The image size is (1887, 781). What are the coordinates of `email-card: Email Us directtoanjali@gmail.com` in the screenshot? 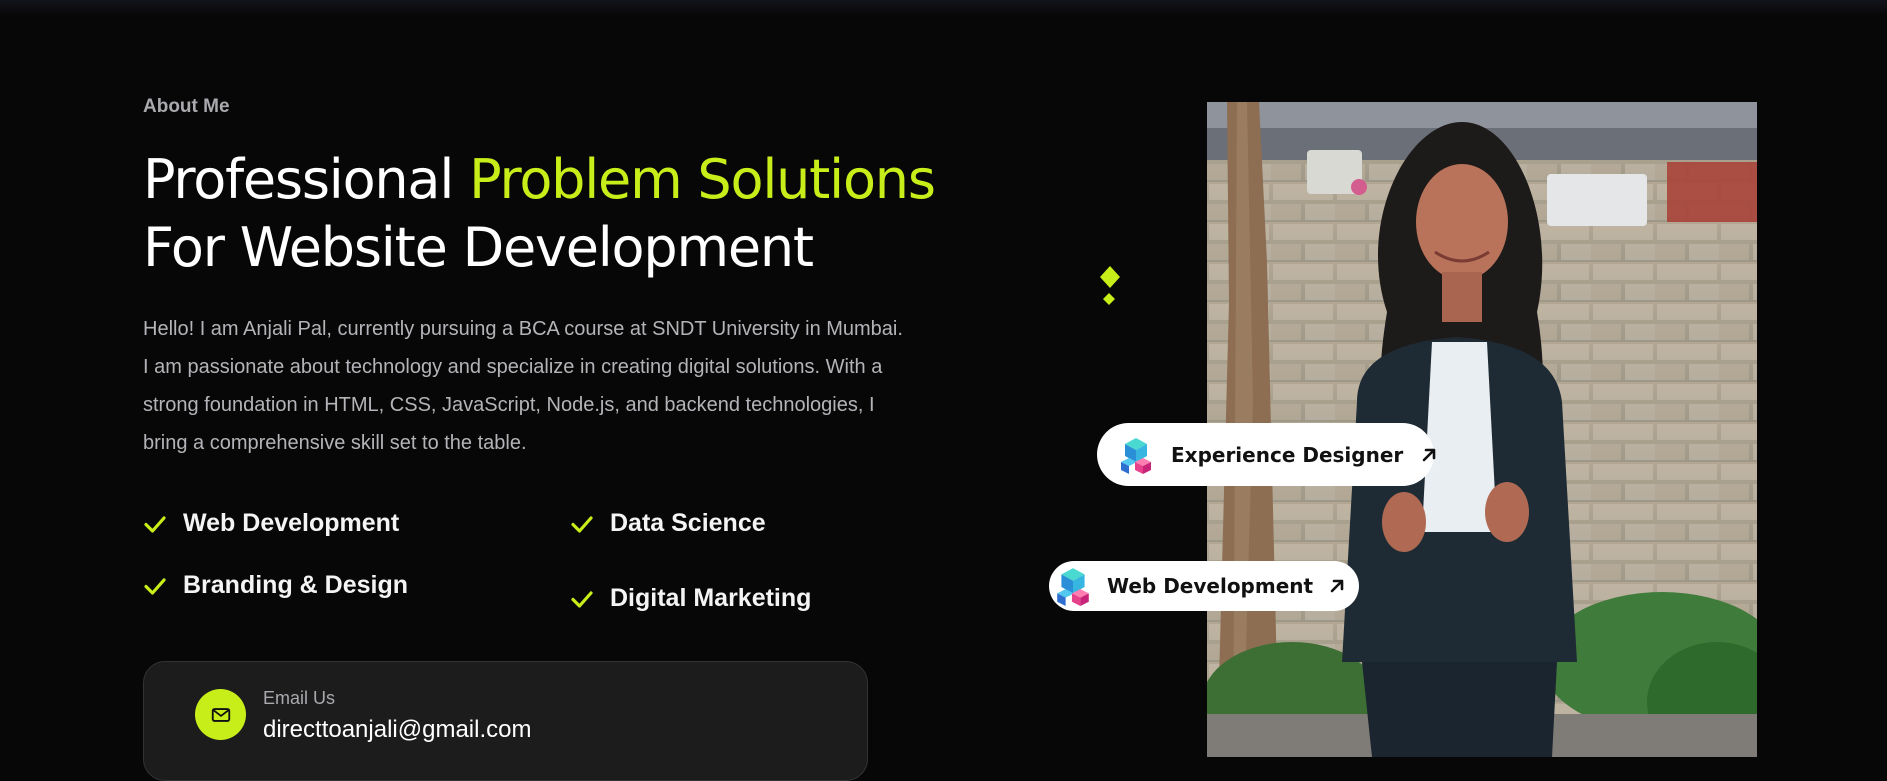 It's located at (505, 721).